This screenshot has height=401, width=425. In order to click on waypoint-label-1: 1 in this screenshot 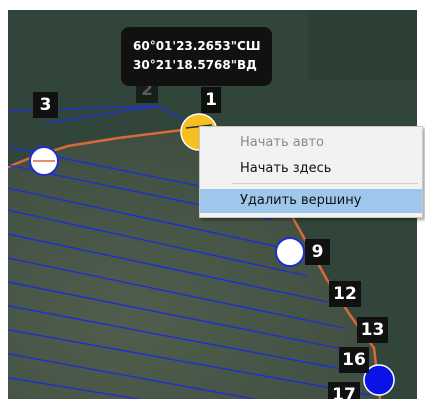, I will do `click(211, 100)`.